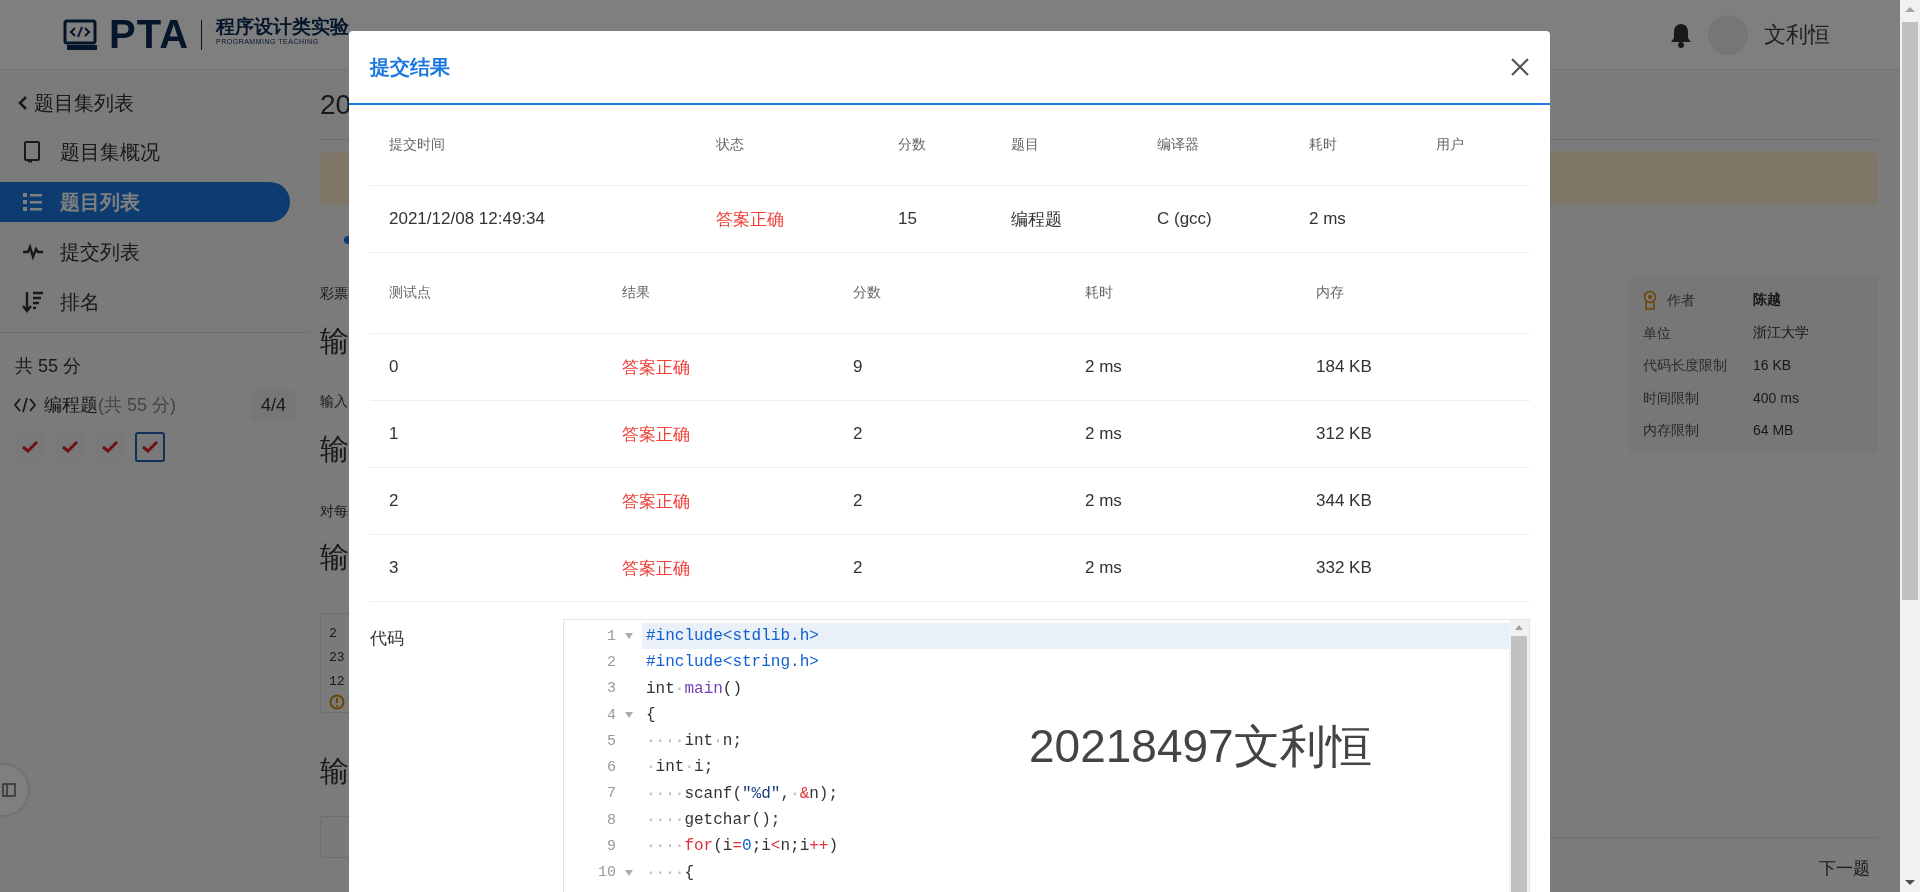 Image resolution: width=1920 pixels, height=892 pixels. Describe the element at coordinates (1344, 367) in the screenshot. I see `table-cell-text: 184 KB` at that location.